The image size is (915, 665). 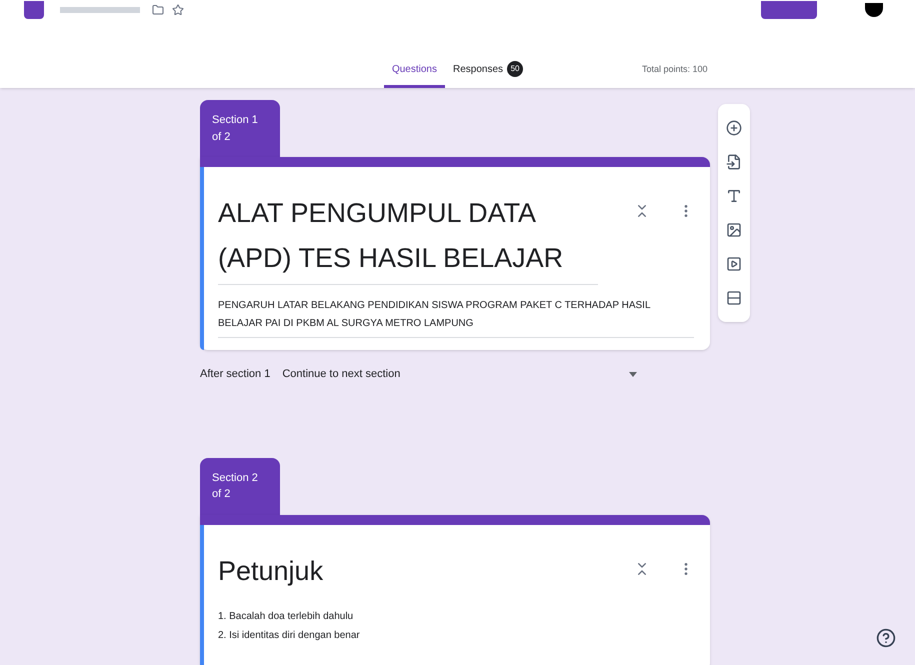 I want to click on forms-logo-icon, so click(x=34, y=10).